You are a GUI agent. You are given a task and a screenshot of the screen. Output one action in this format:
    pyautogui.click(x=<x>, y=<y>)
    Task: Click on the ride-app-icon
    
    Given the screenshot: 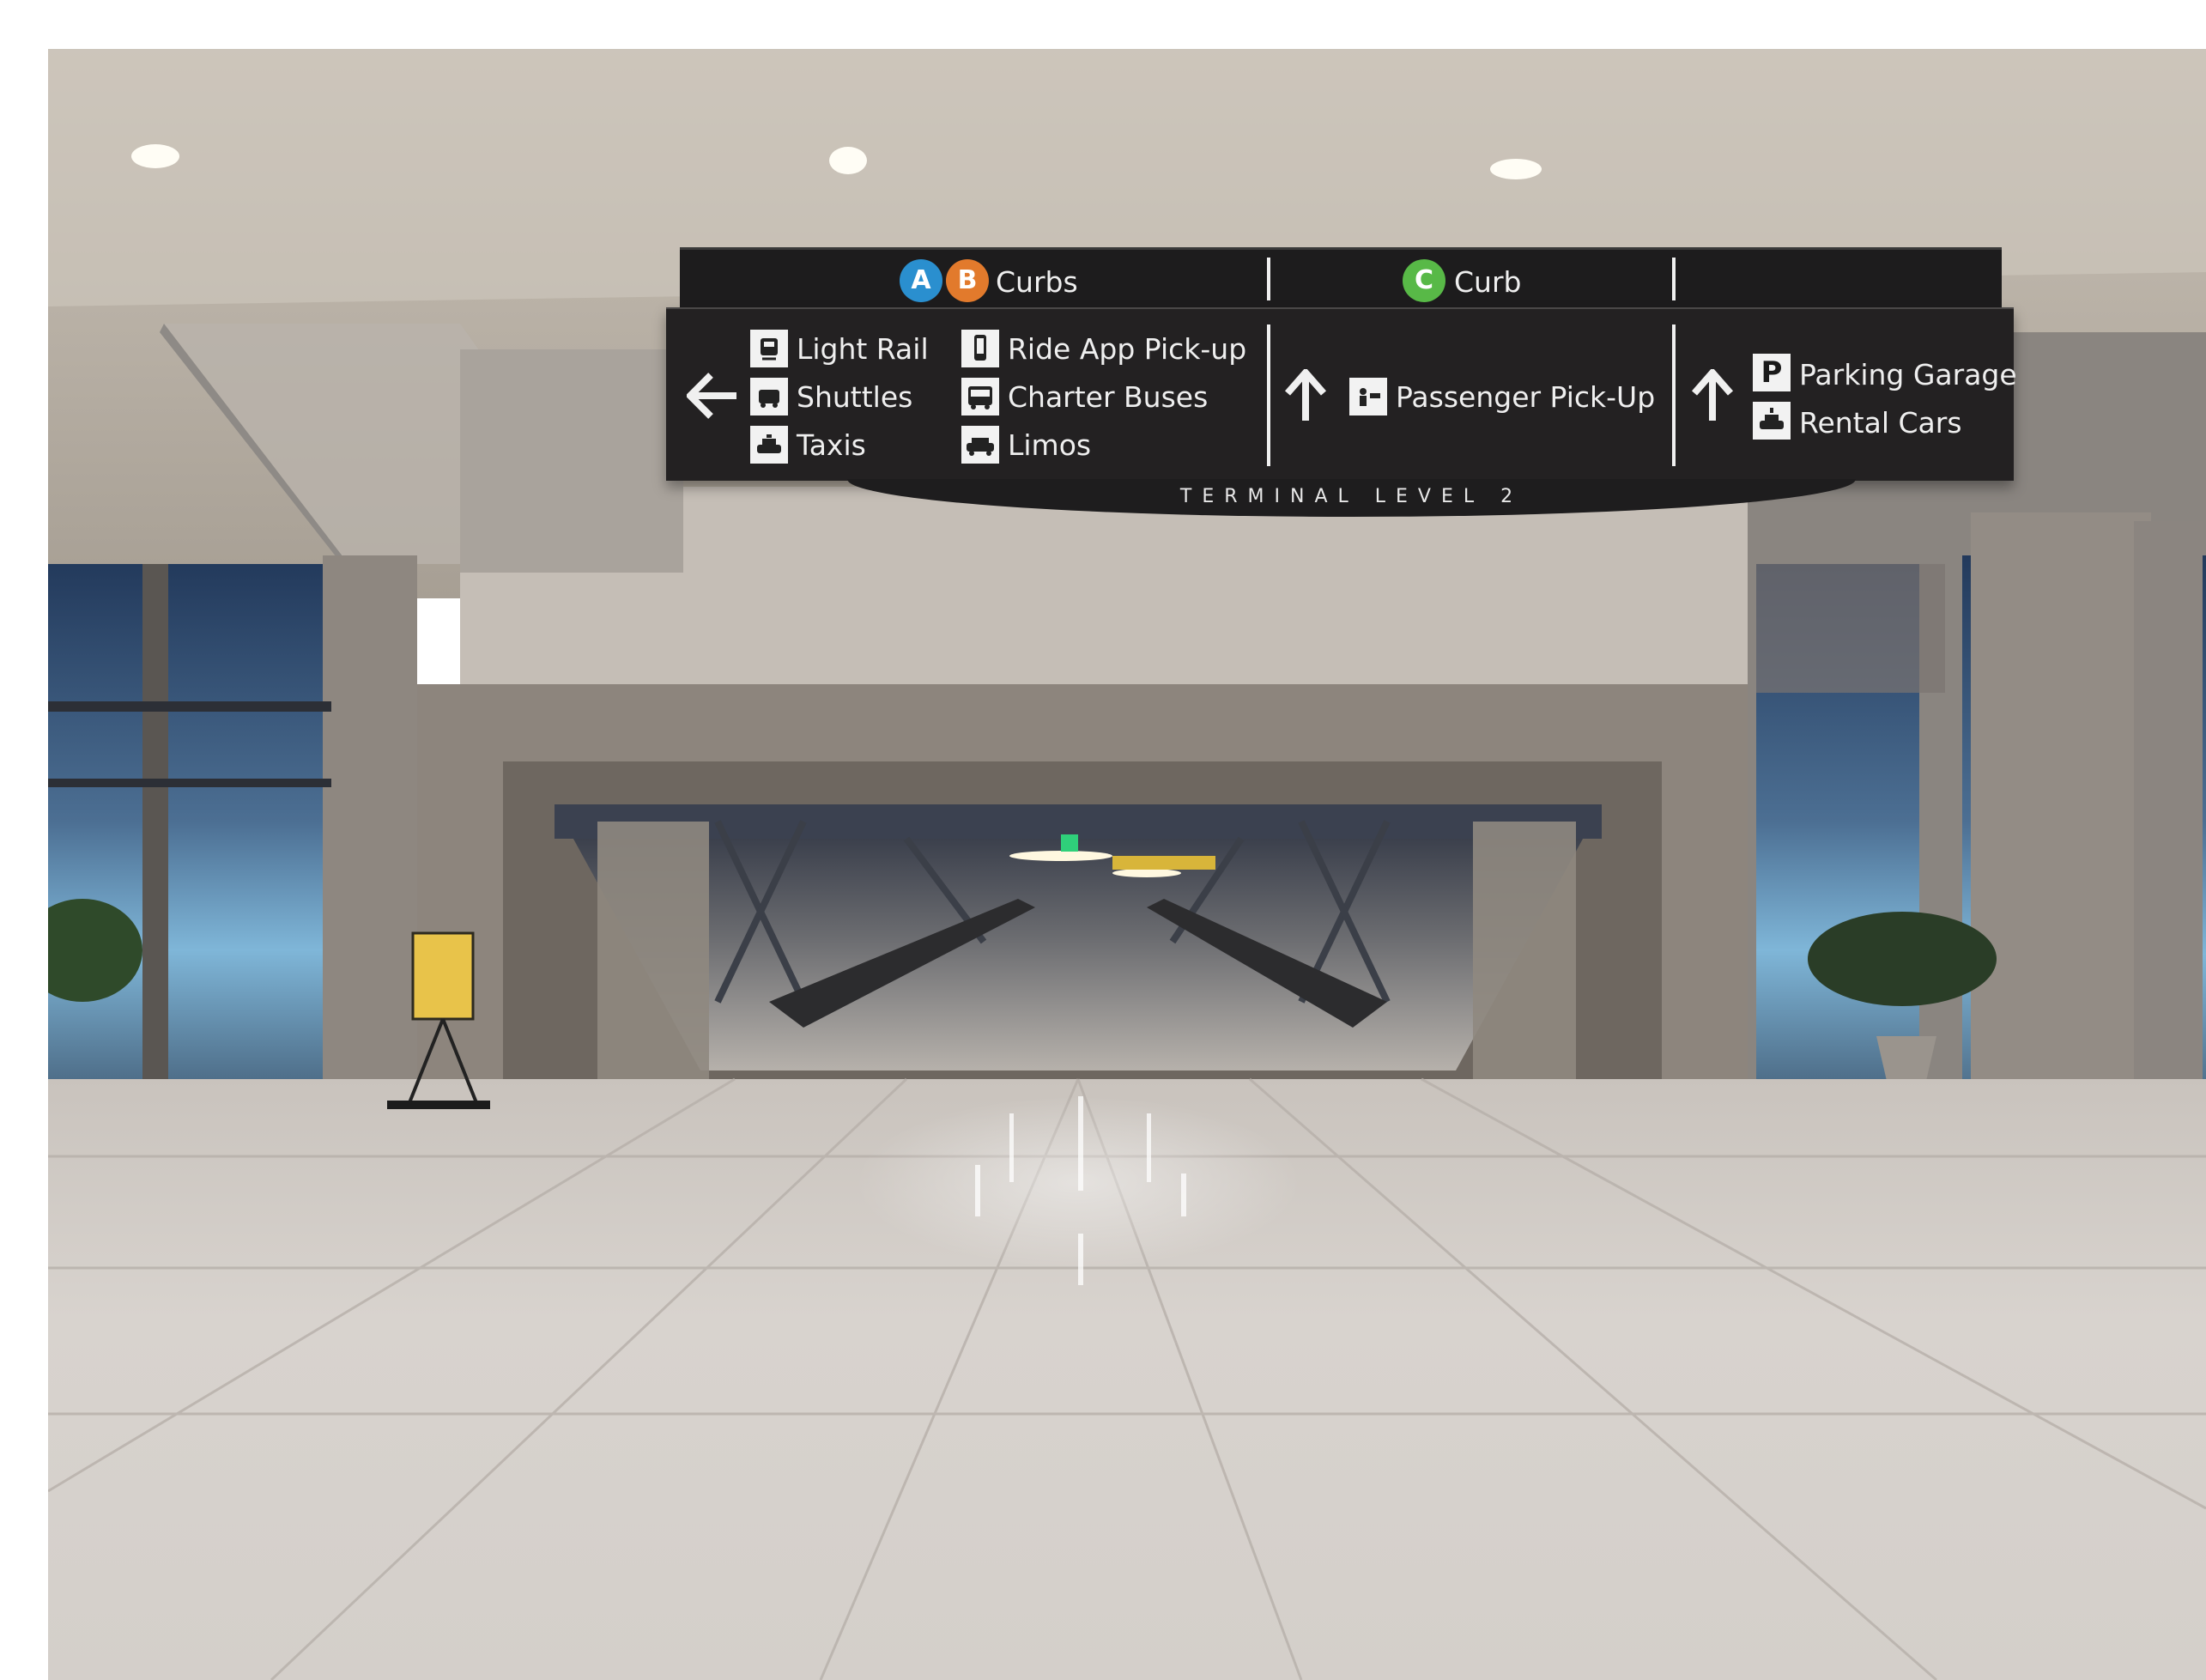 What is the action you would take?
    pyautogui.click(x=980, y=349)
    